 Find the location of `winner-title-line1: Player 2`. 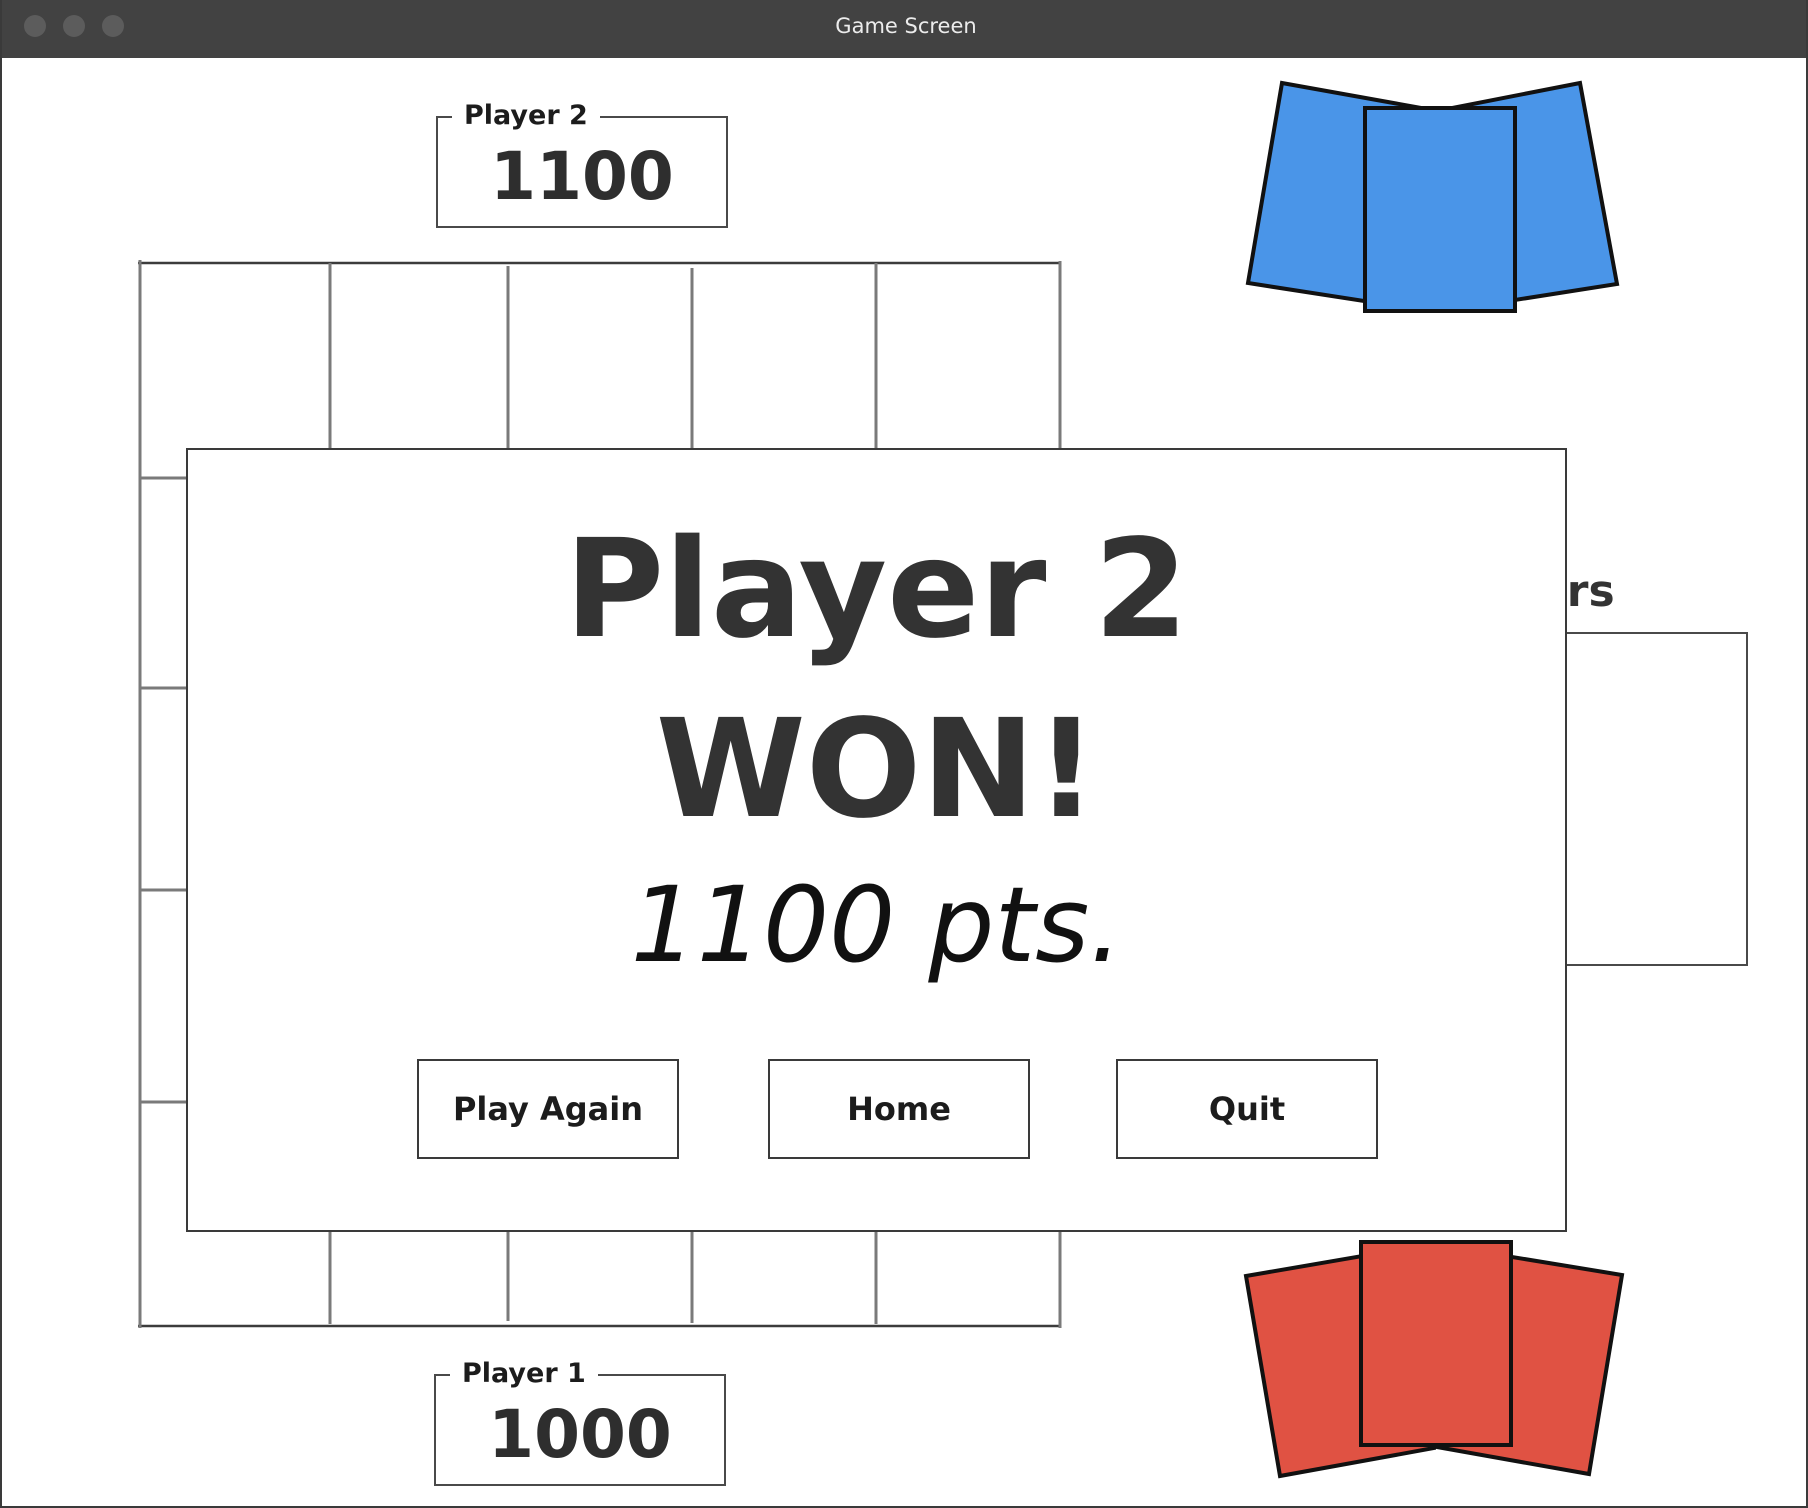

winner-title-line1: Player 2 is located at coordinates (876, 590).